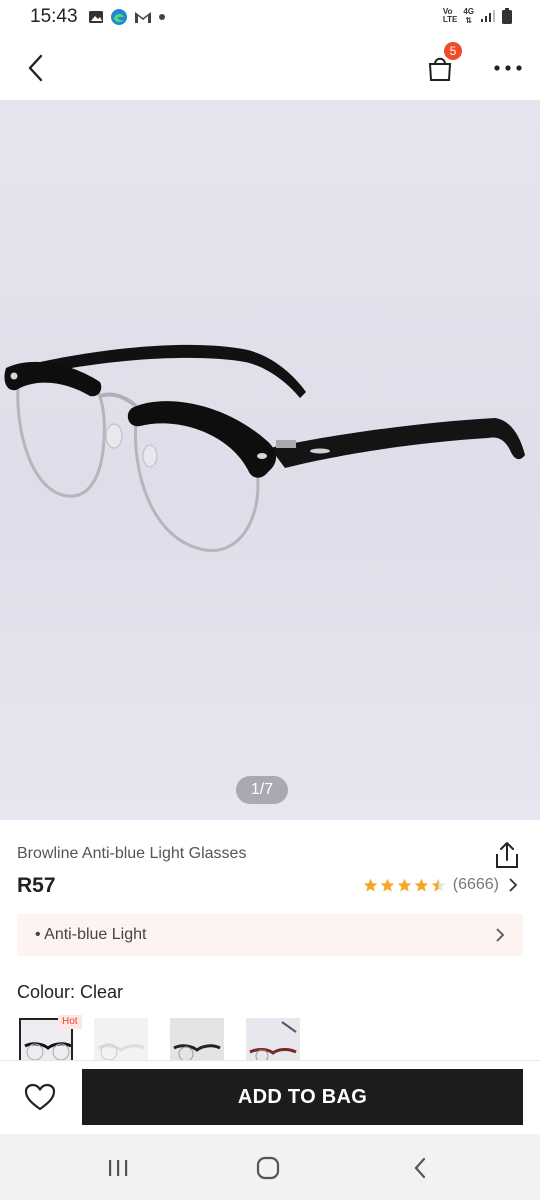 This screenshot has height=1200, width=540. What do you see at coordinates (270, 935) in the screenshot?
I see `feature-highlight-row: • Anti-blue Light` at bounding box center [270, 935].